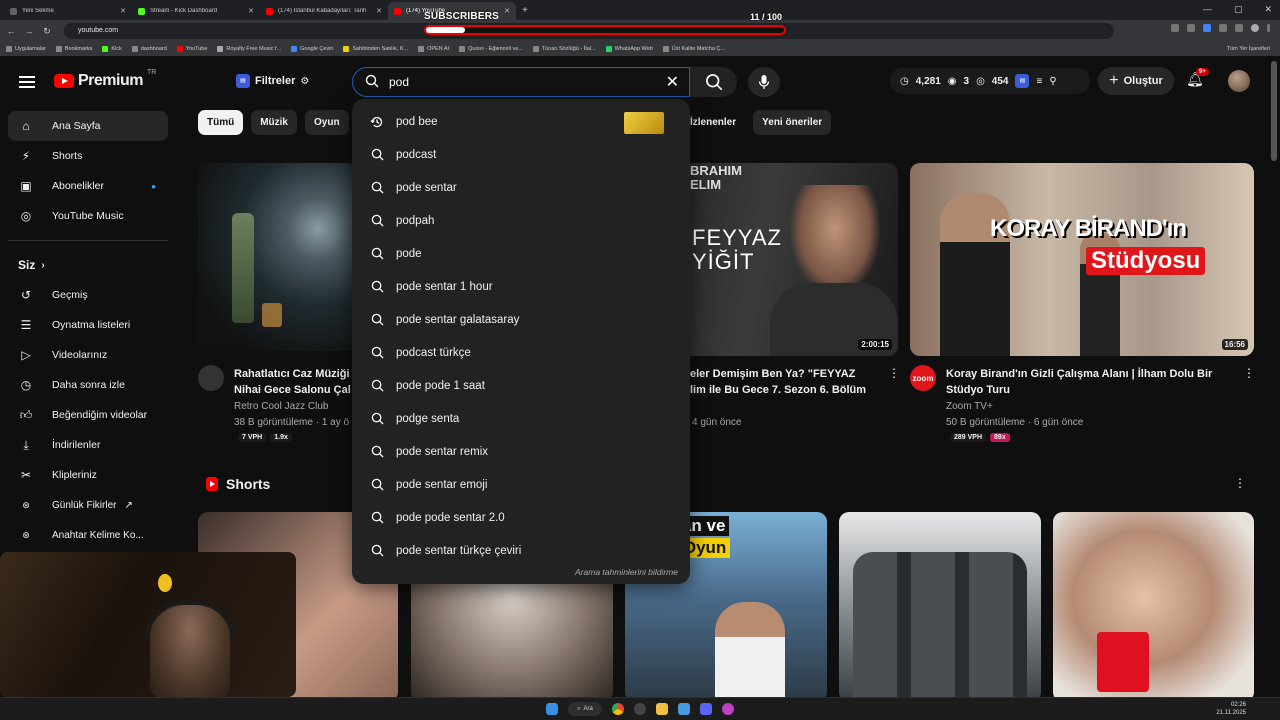  Describe the element at coordinates (73, 49) in the screenshot. I see `bookmark-item: Bookmarks` at that location.